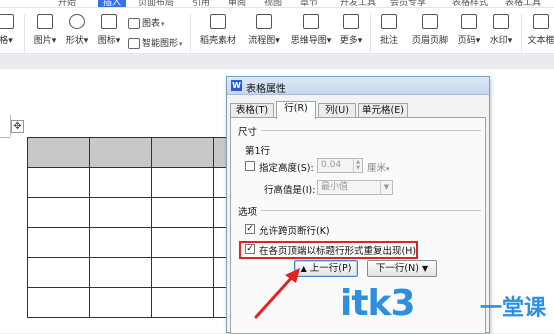 This screenshot has width=554, height=334. What do you see at coordinates (386, 187) in the screenshot?
I see `chevron-down-icon: ▼` at bounding box center [386, 187].